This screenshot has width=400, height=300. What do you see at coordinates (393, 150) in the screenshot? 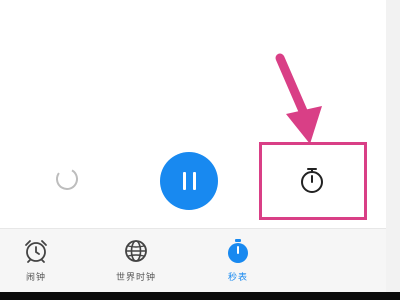
I see `screen-edge-strip` at bounding box center [393, 150].